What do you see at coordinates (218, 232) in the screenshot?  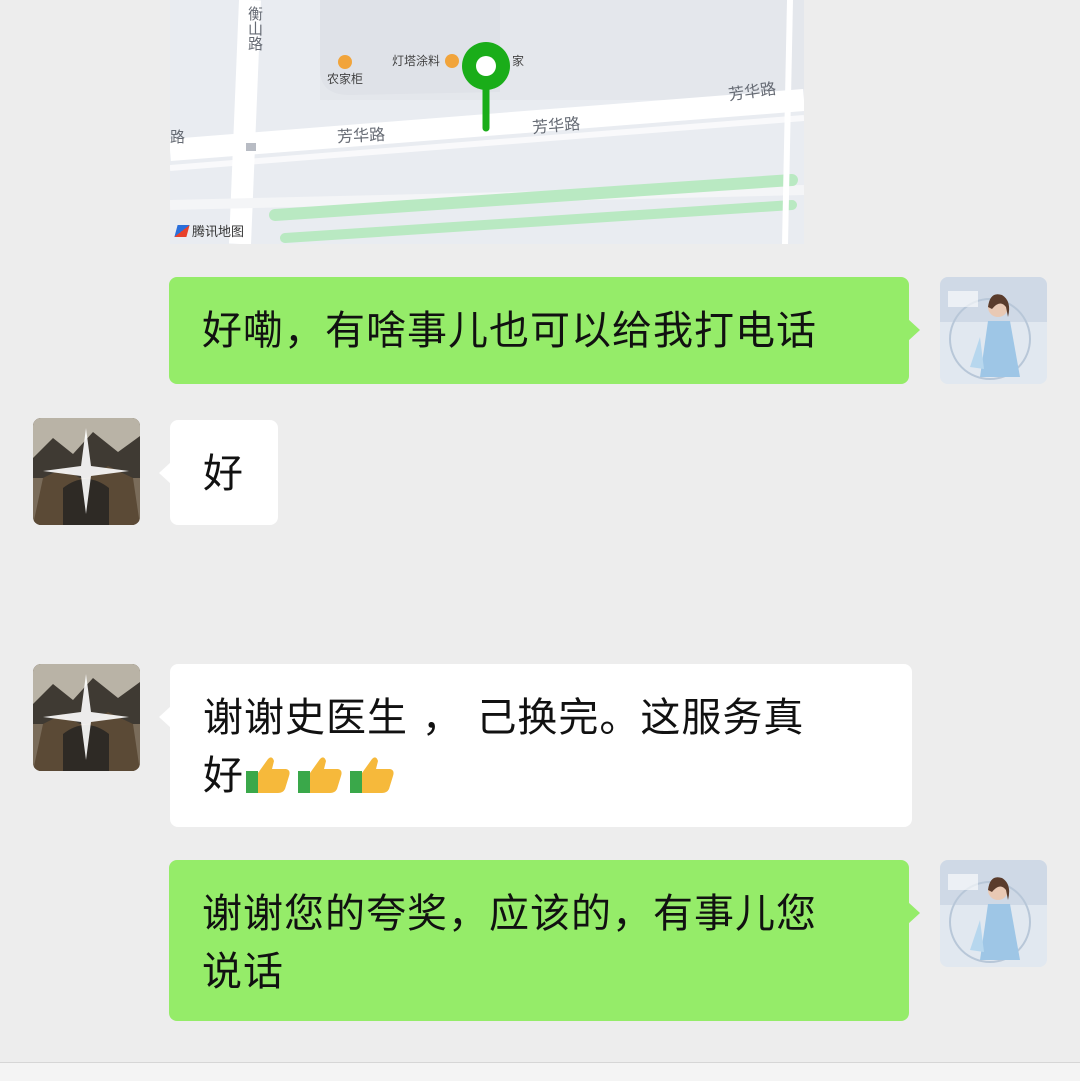 I see `map-watermark-text: 腾讯地图` at bounding box center [218, 232].